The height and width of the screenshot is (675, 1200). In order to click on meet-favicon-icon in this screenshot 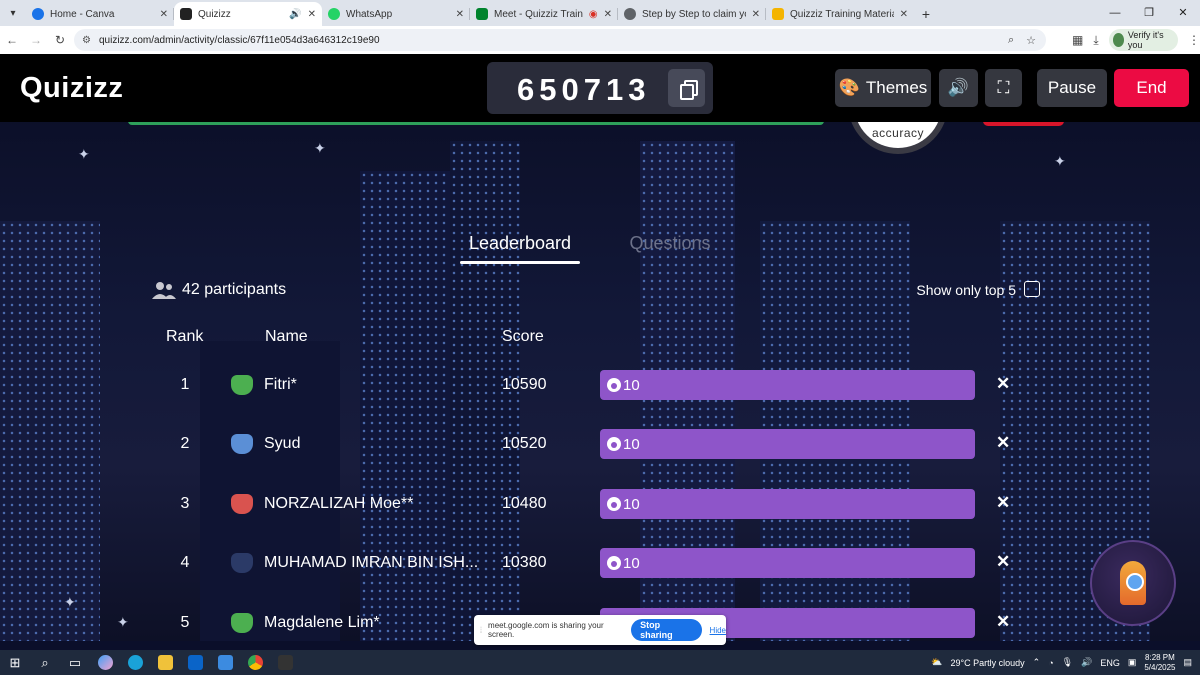, I will do `click(482, 14)`.